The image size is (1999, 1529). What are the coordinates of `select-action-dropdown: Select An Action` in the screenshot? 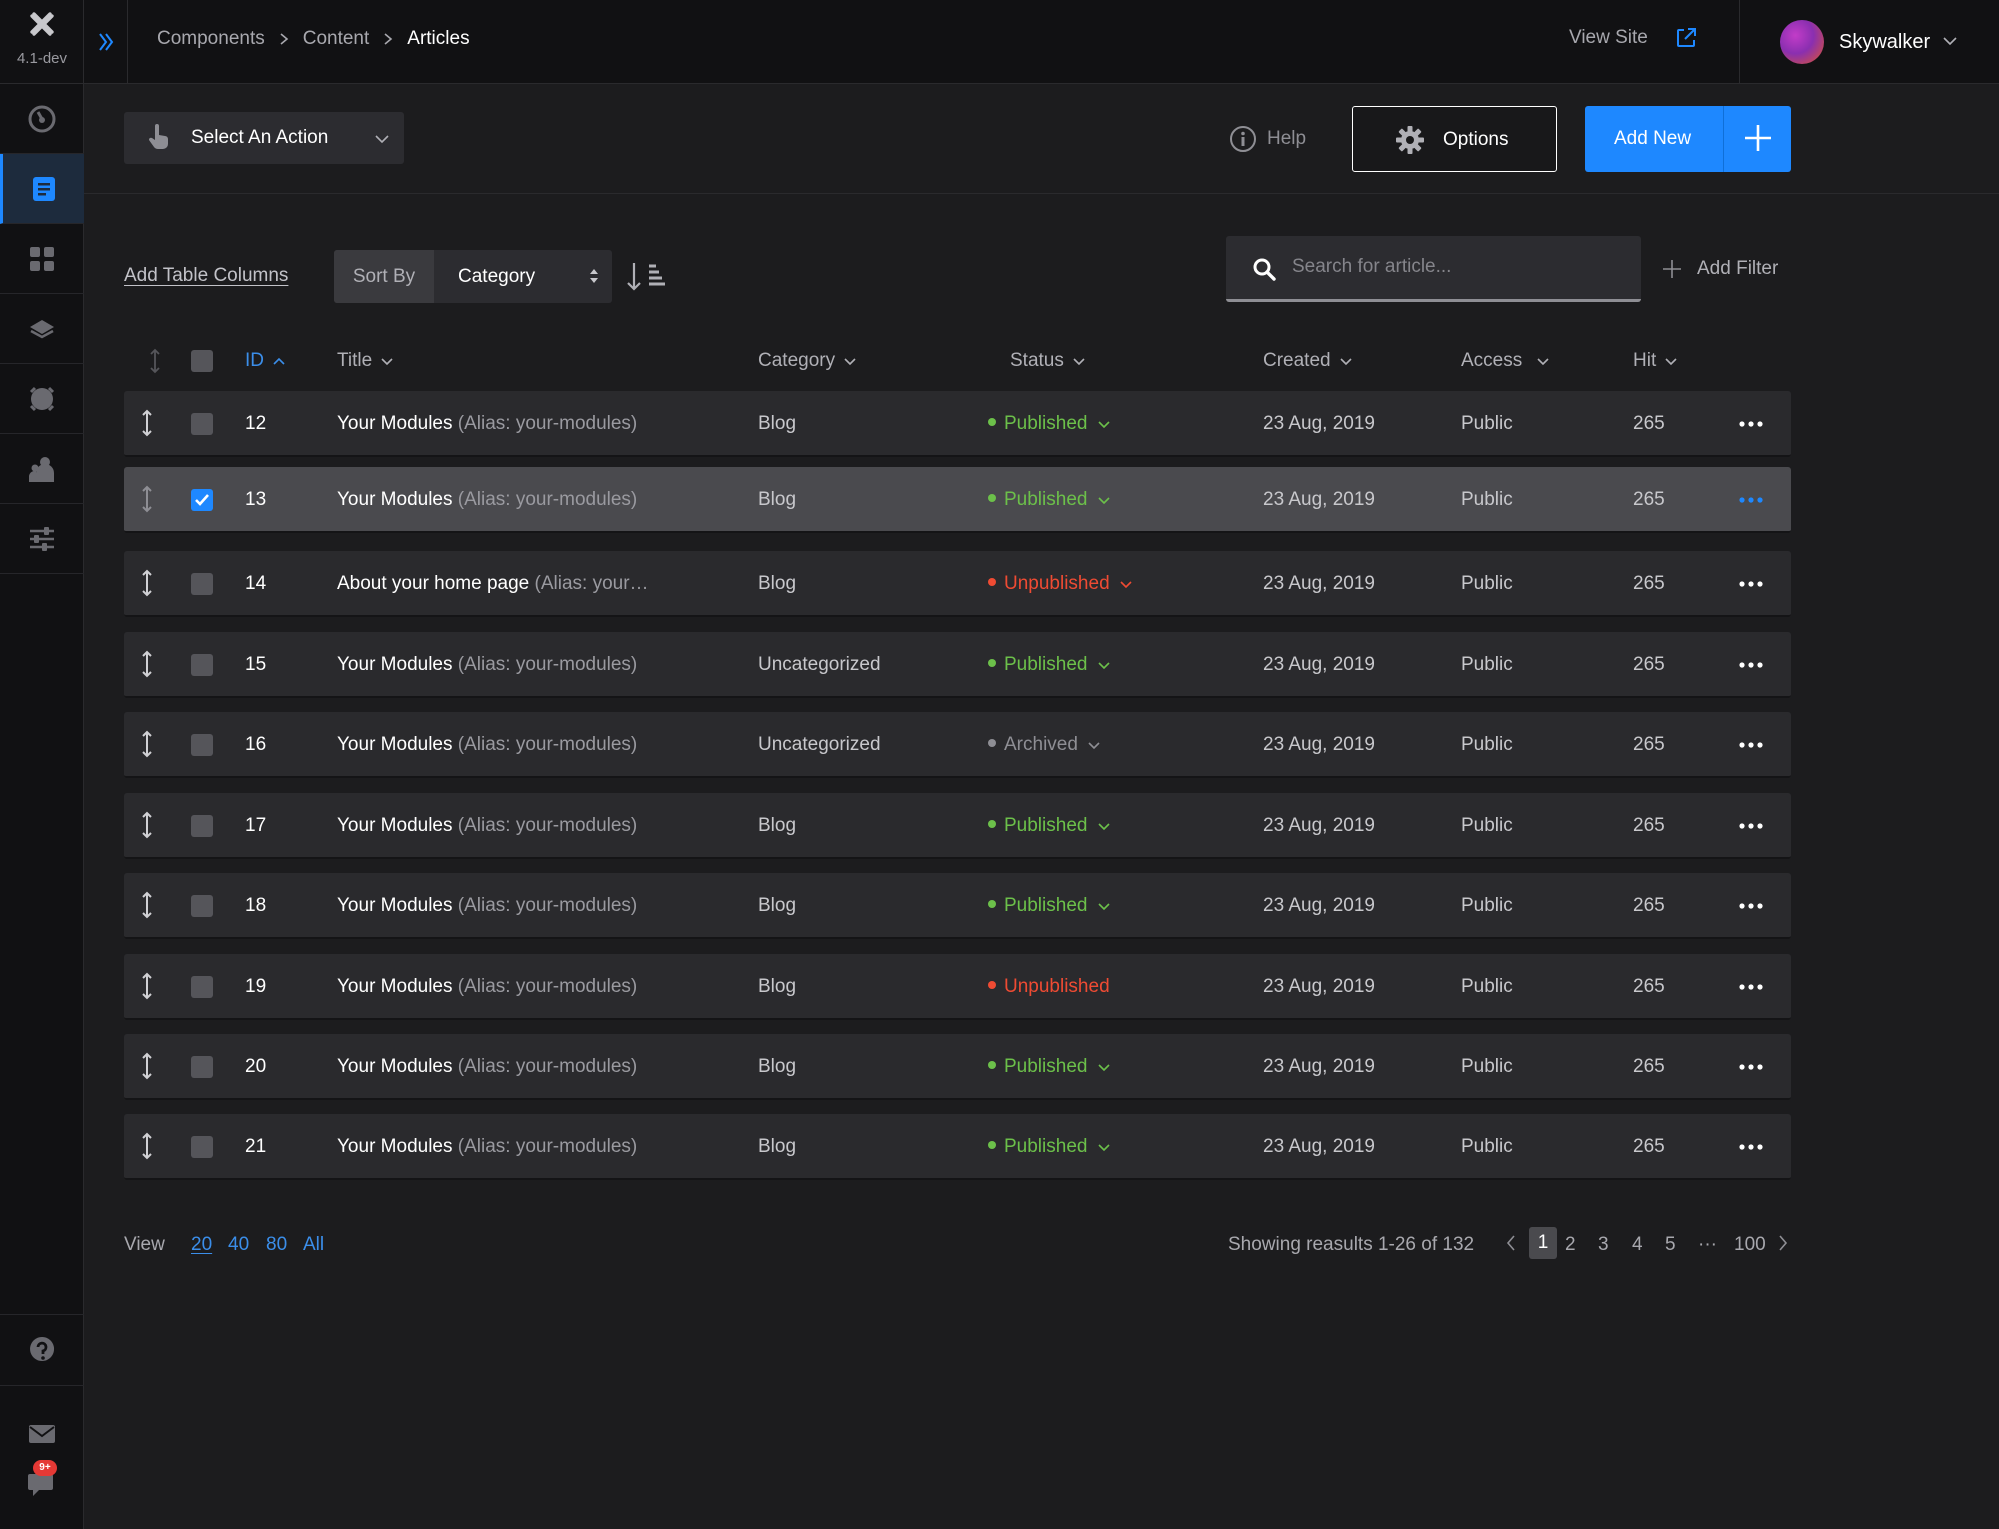 It's located at (264, 138).